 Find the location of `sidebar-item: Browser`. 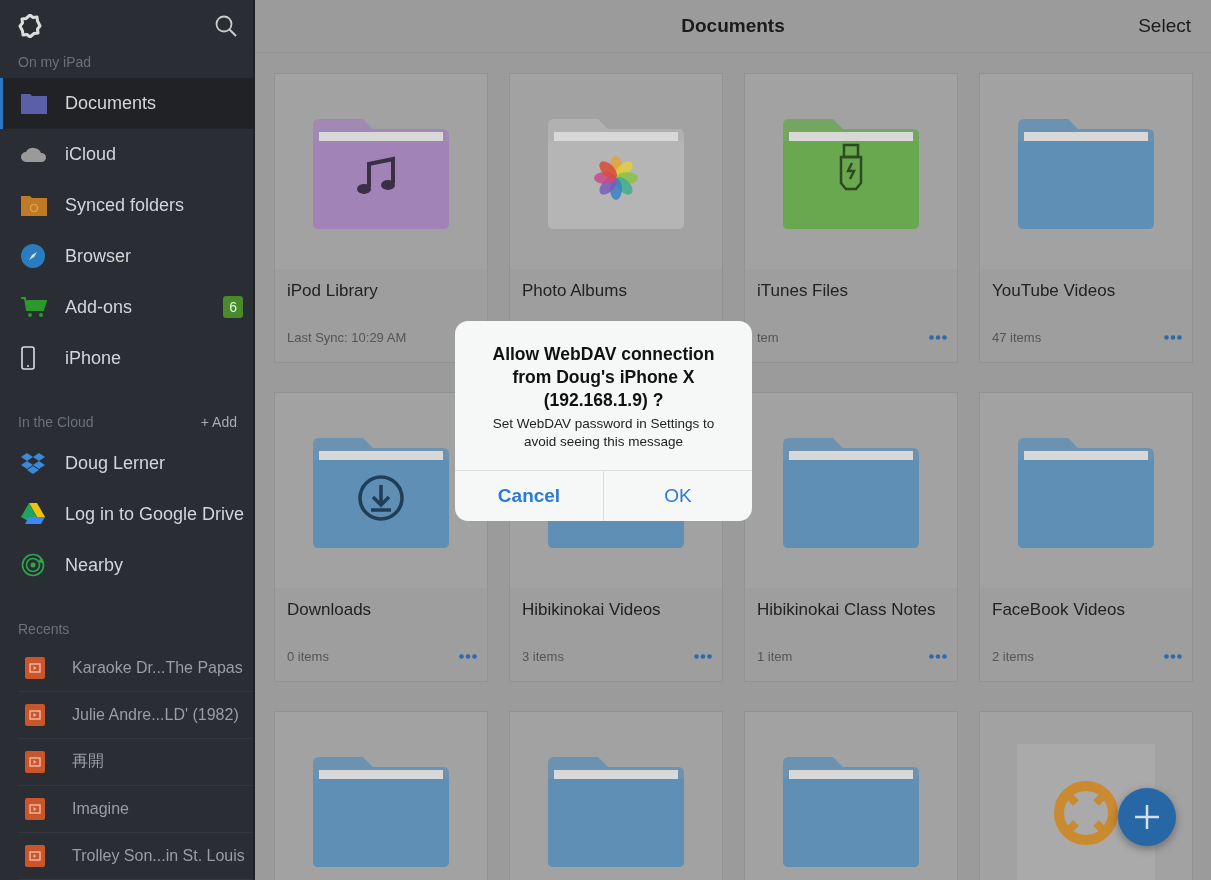

sidebar-item: Browser is located at coordinates (126, 256).